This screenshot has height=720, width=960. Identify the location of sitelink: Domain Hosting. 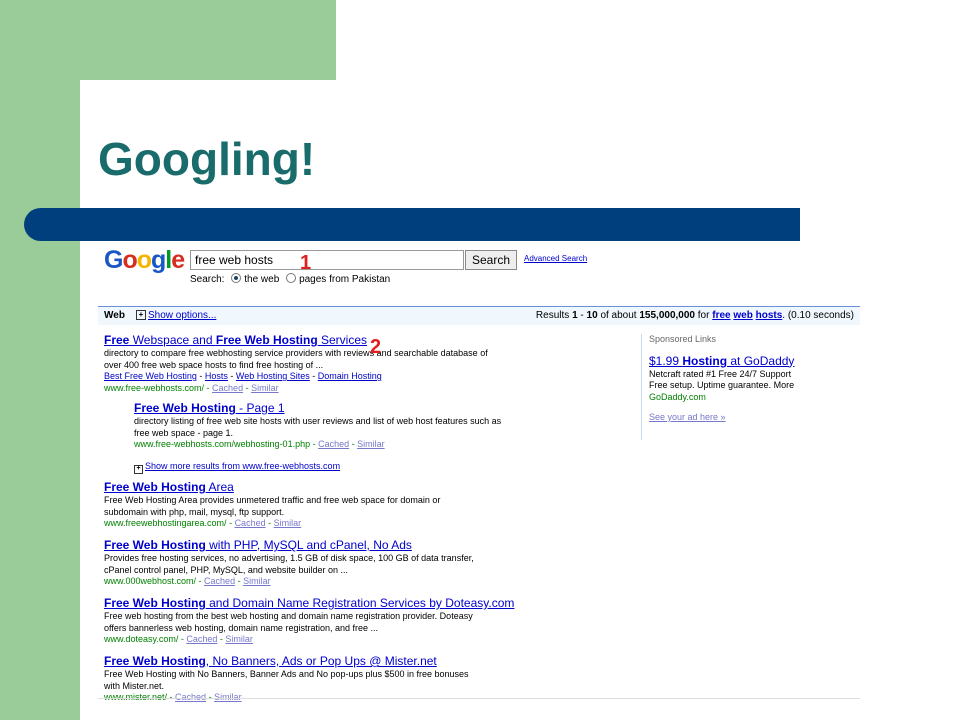
(350, 376).